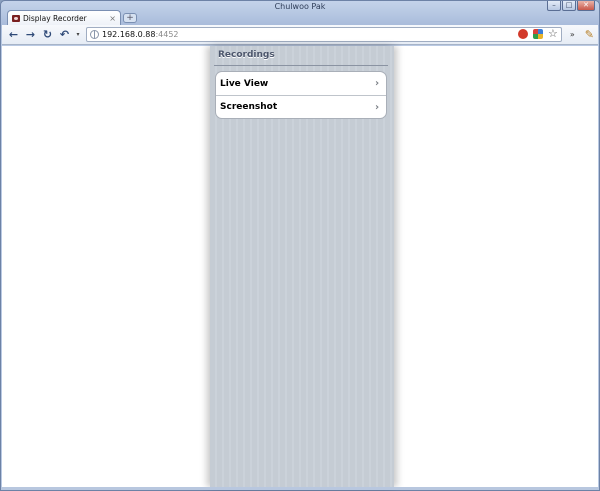 The width and height of the screenshot is (600, 491). Describe the element at coordinates (64, 35) in the screenshot. I see `history-button: ↶` at that location.